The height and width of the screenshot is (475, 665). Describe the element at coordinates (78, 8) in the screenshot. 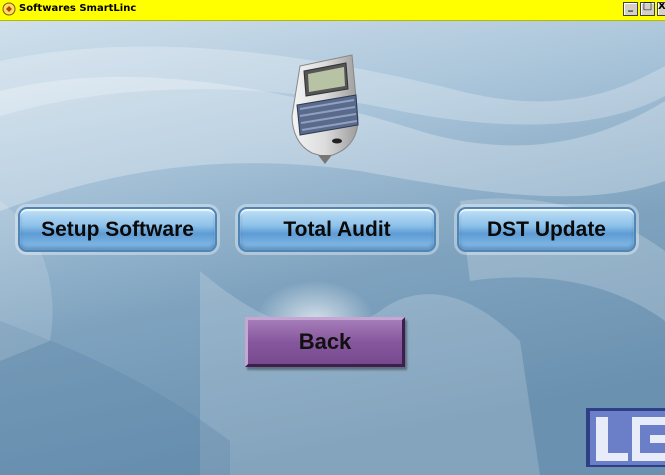

I see `window-title: Softwares SmartLinc` at that location.